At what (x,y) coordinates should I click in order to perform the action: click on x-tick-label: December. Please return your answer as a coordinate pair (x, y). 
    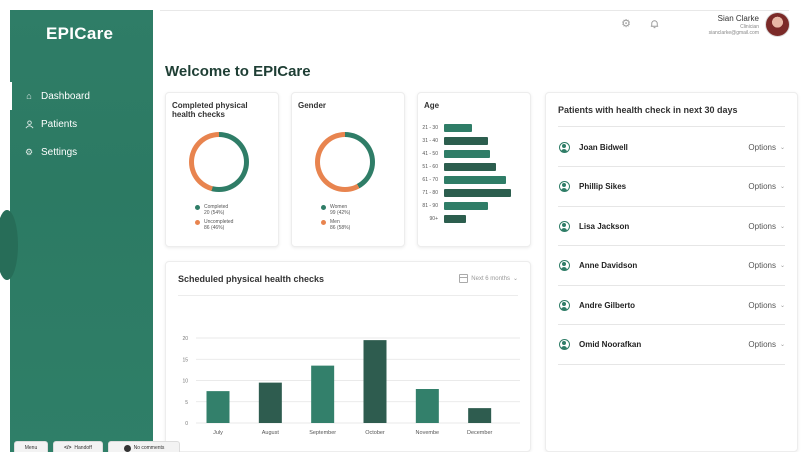
    Looking at the image, I should click on (480, 433).